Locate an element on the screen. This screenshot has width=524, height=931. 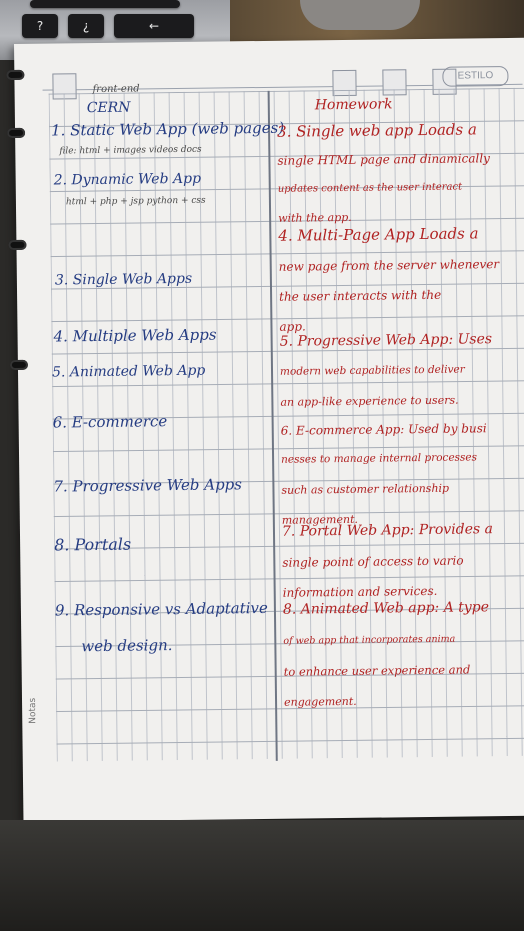
homework-line: such as customer relationship is located at coordinates (365, 489).